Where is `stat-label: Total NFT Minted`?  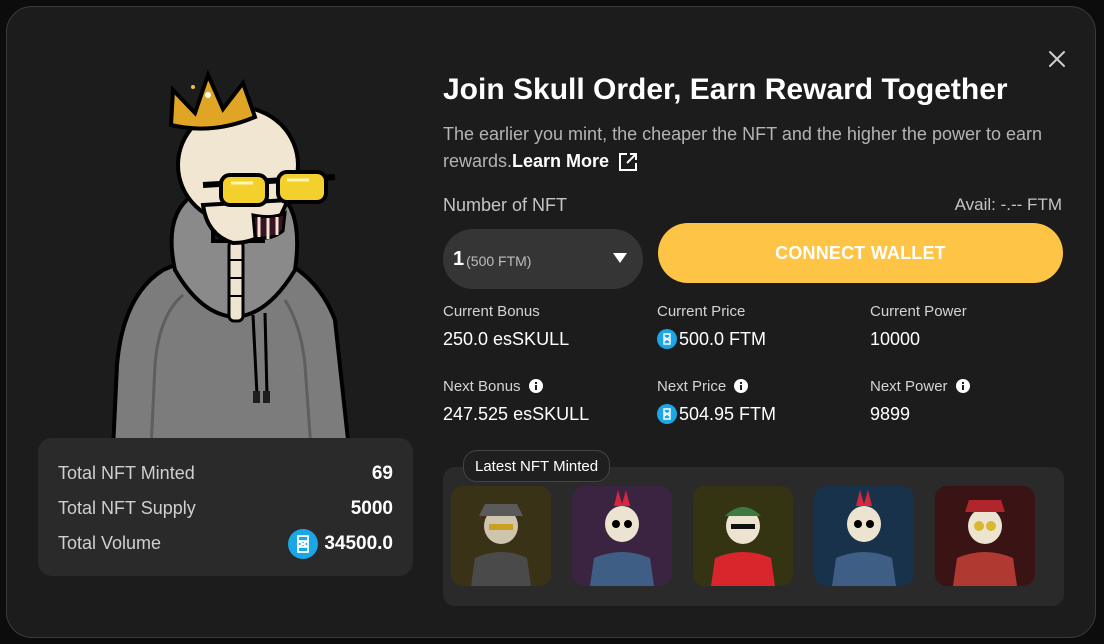
stat-label: Total NFT Minted is located at coordinates (126, 473).